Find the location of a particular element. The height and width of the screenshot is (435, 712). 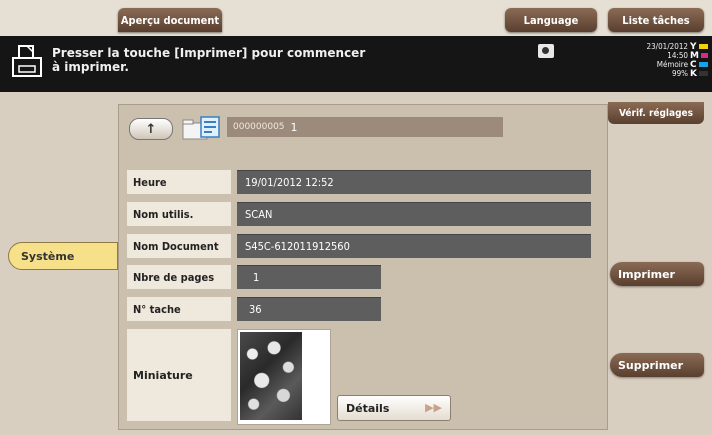

liste-taches-button: Liste tâches is located at coordinates (656, 20).